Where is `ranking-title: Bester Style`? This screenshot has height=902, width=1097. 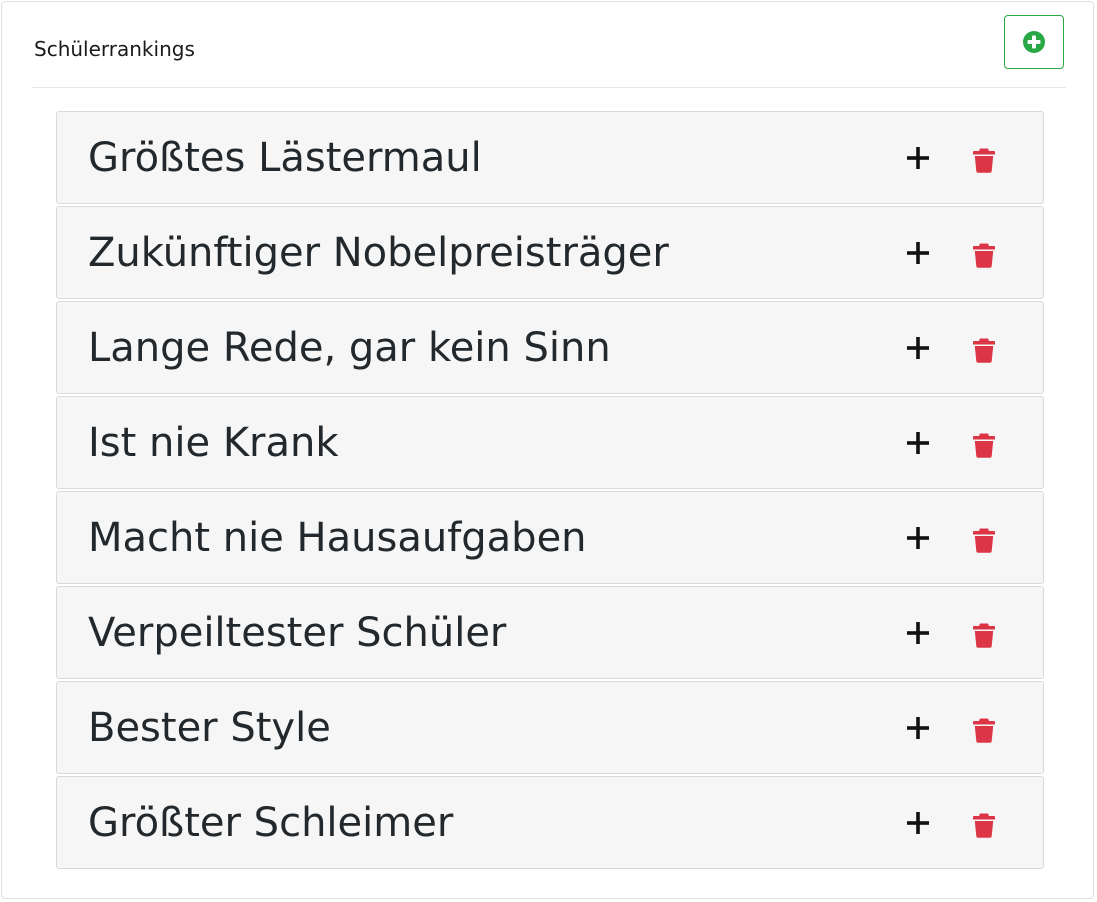 ranking-title: Bester Style is located at coordinates (209, 728).